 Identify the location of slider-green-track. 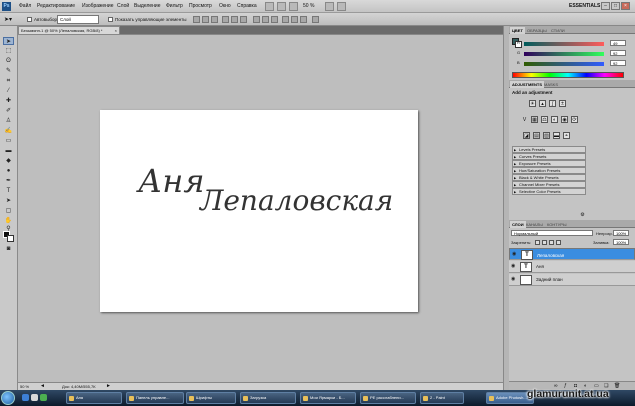
(564, 54).